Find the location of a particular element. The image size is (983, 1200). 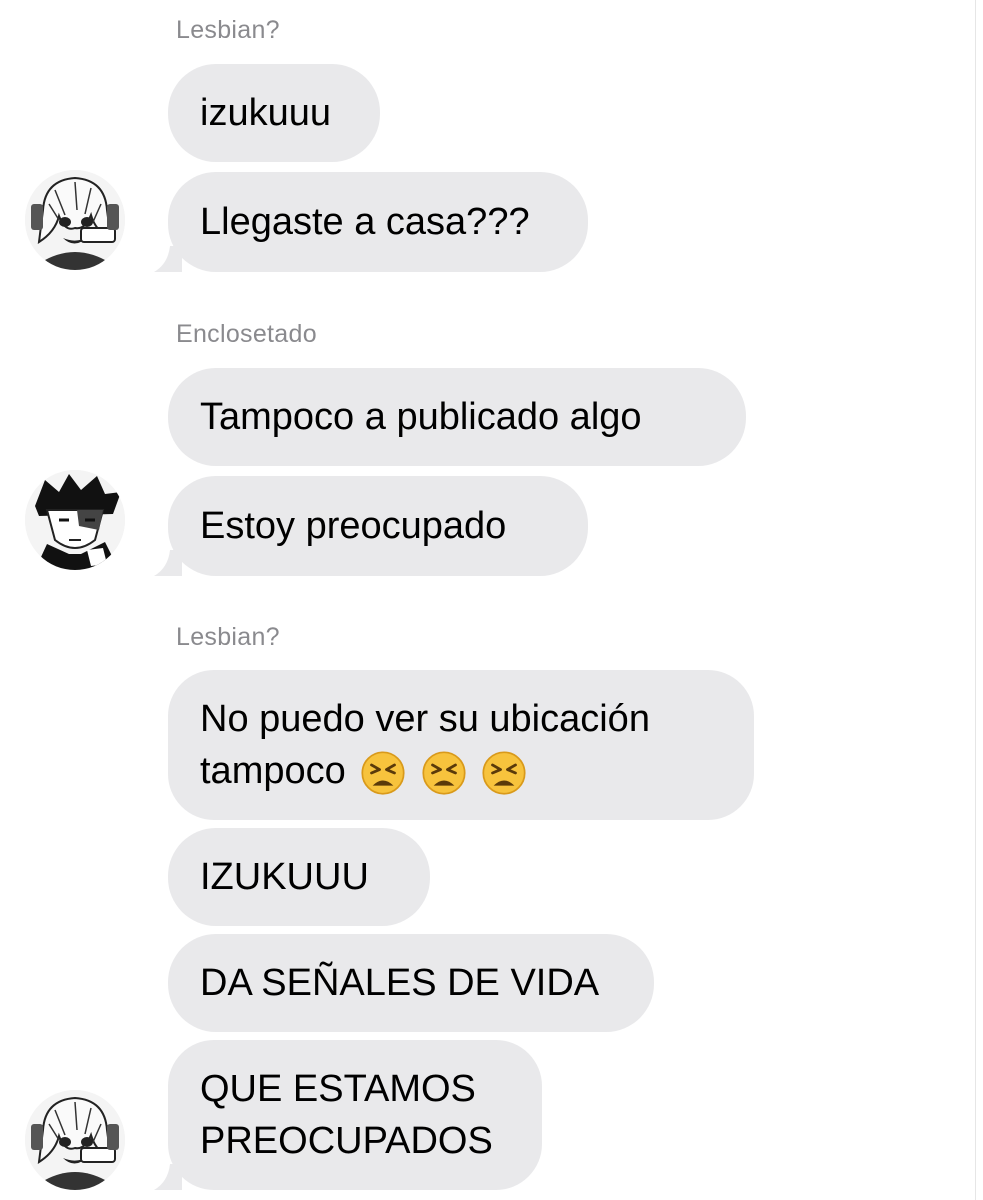

message-text: DA SEÑALES DE VIDA is located at coordinates (400, 983).